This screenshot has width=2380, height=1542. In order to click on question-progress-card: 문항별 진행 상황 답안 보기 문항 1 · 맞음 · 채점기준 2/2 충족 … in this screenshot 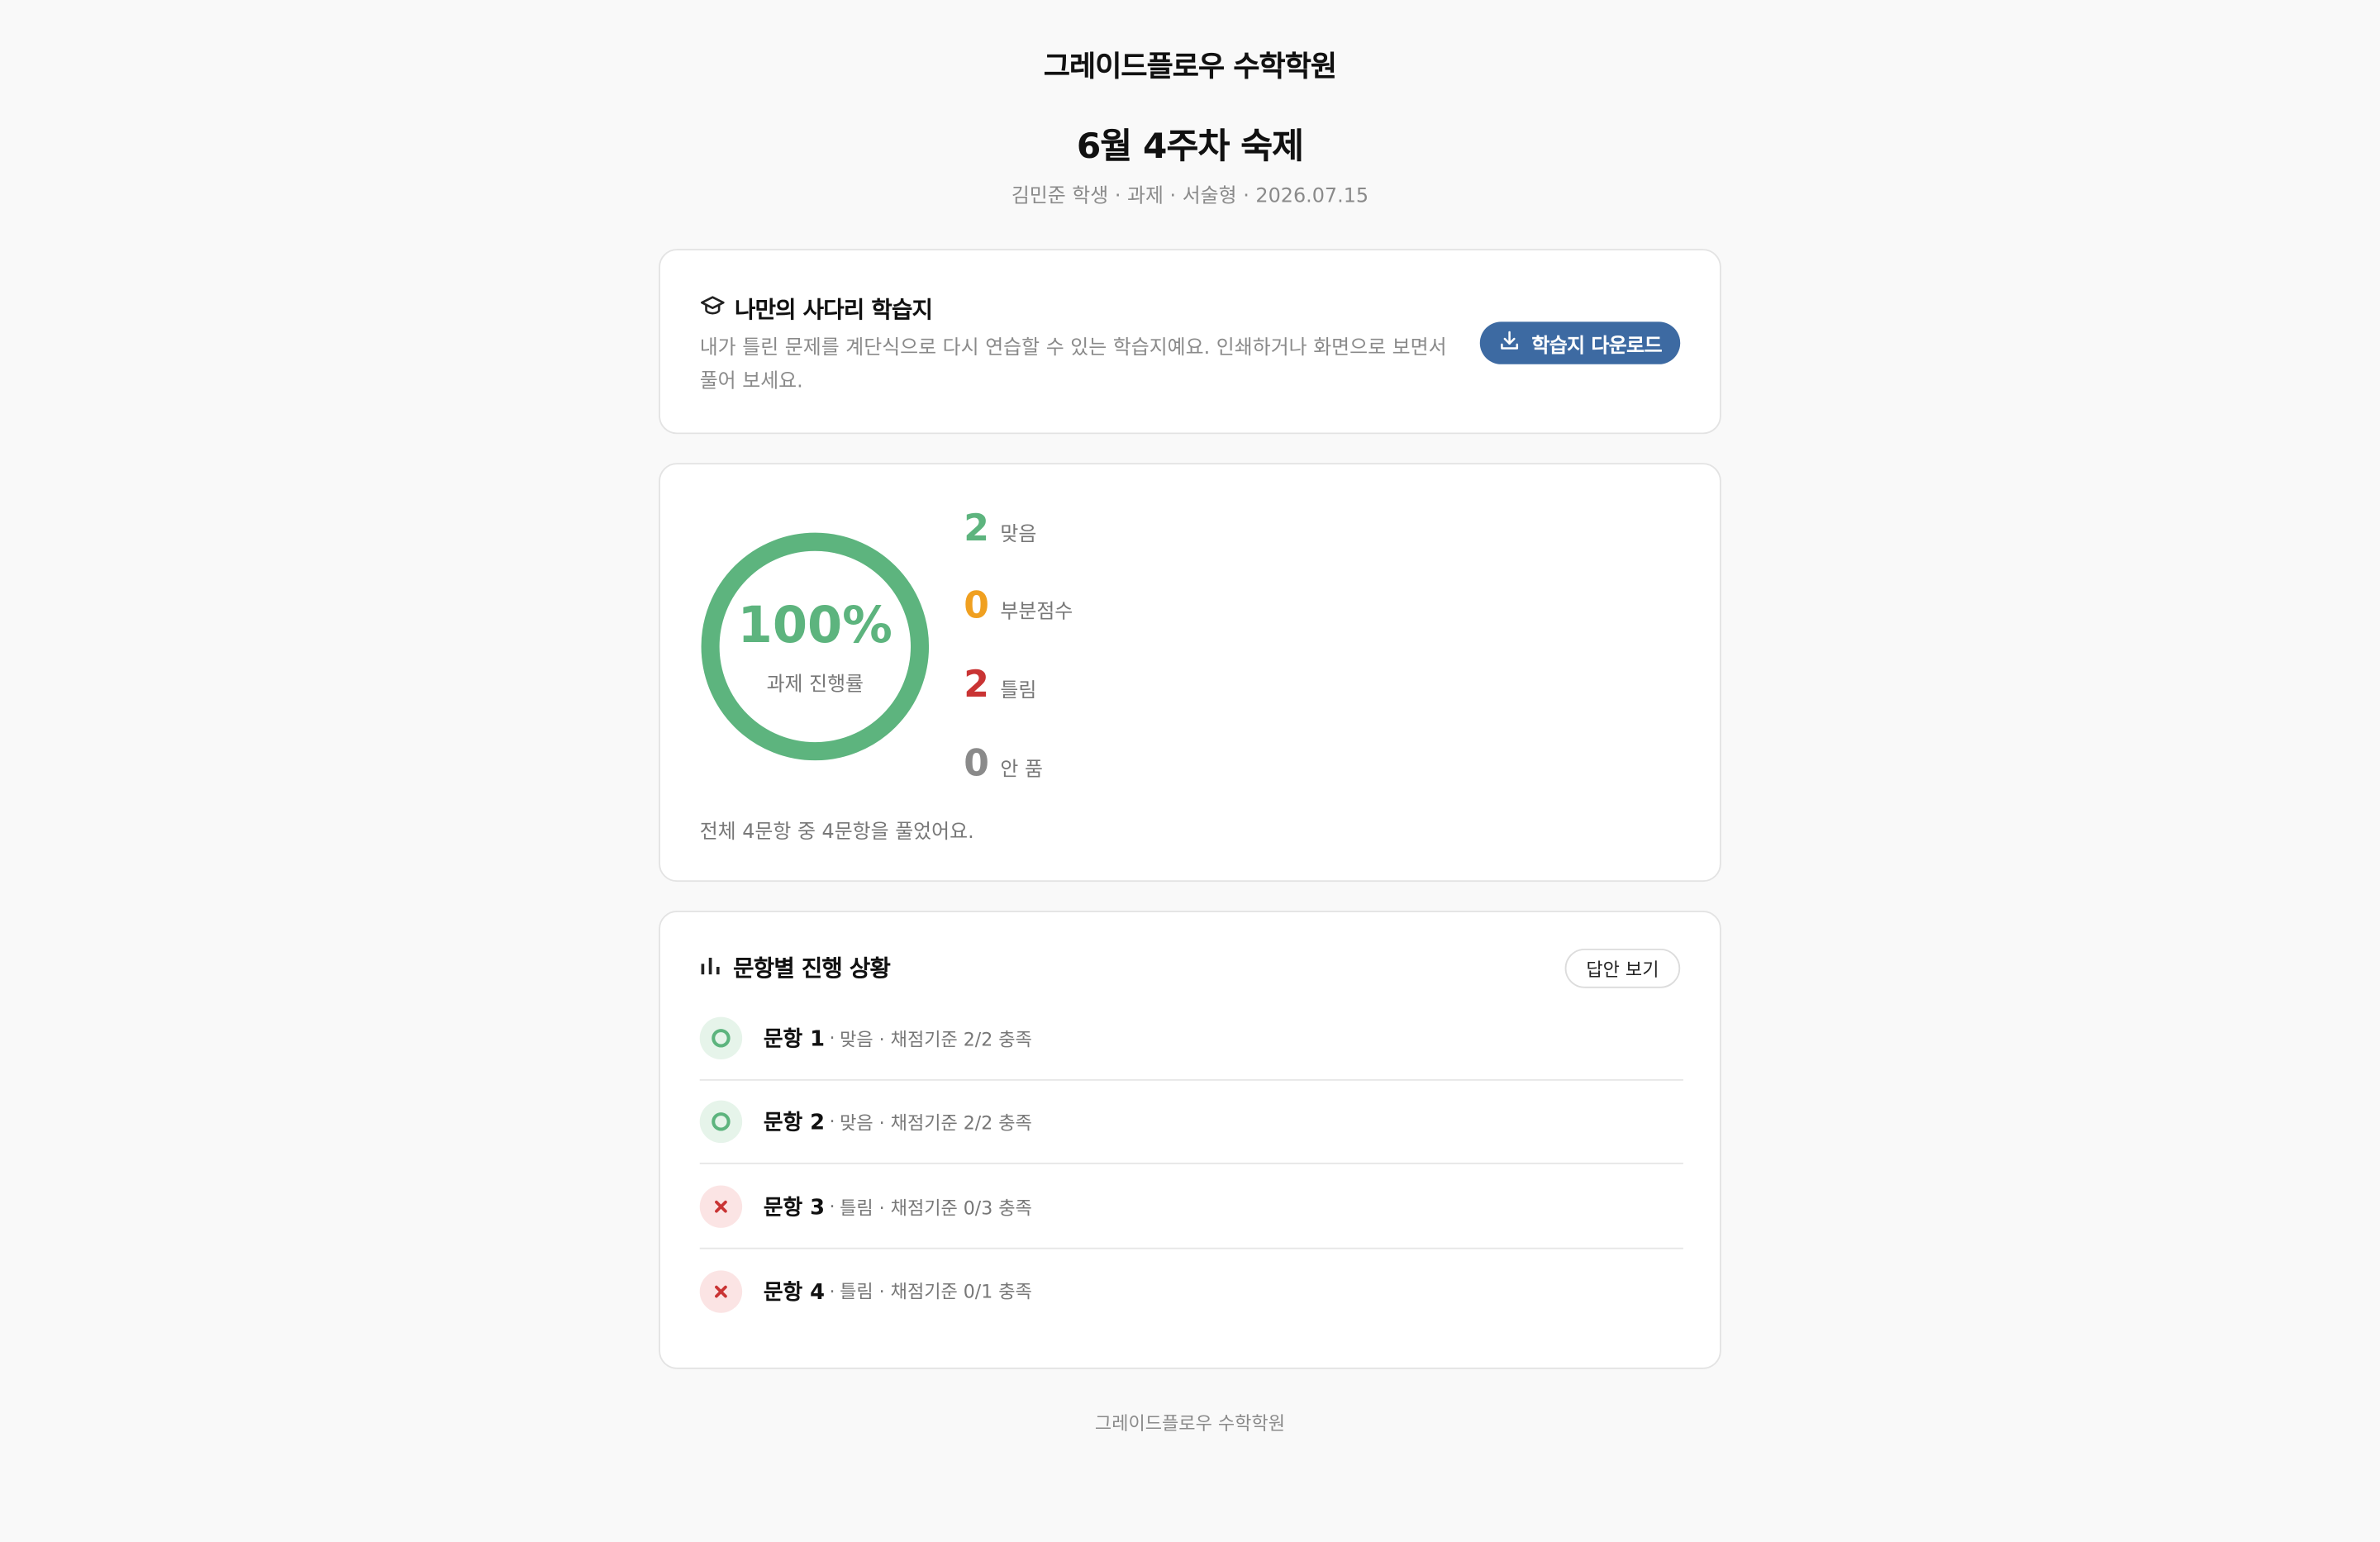, I will do `click(1190, 1140)`.